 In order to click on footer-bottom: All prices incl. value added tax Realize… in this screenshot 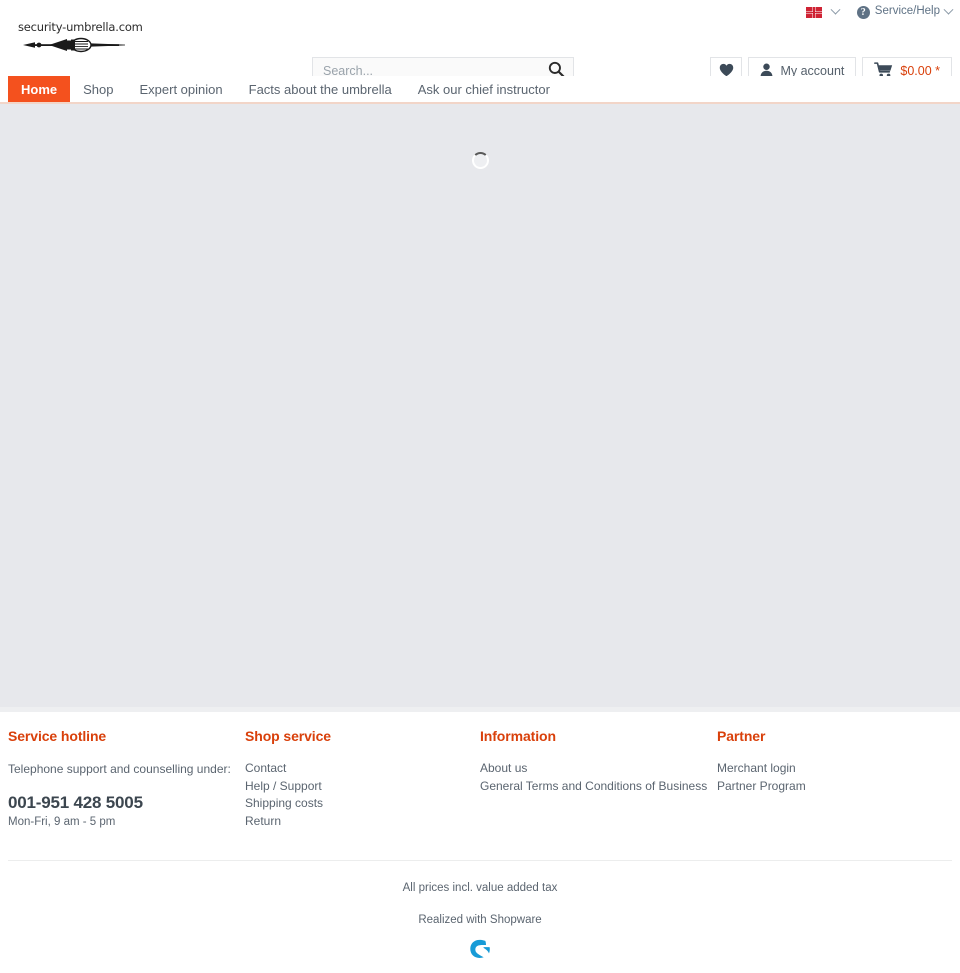, I will do `click(480, 910)`.